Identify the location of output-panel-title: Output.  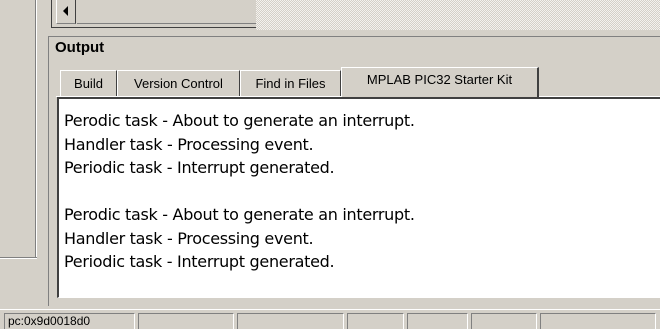
(80, 47).